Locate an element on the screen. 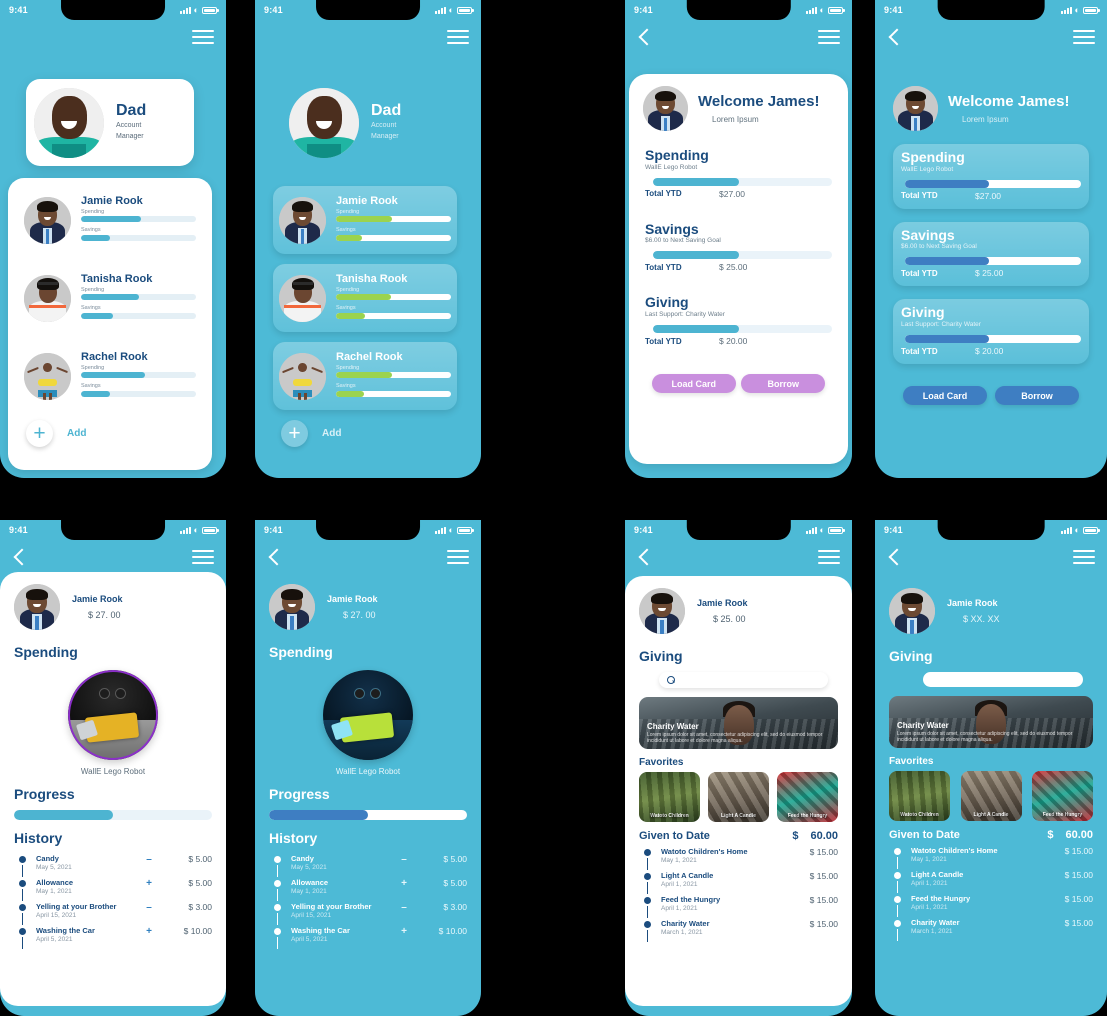 Image resolution: width=1107 pixels, height=1016 pixels. account-title: Giving is located at coordinates (667, 302).